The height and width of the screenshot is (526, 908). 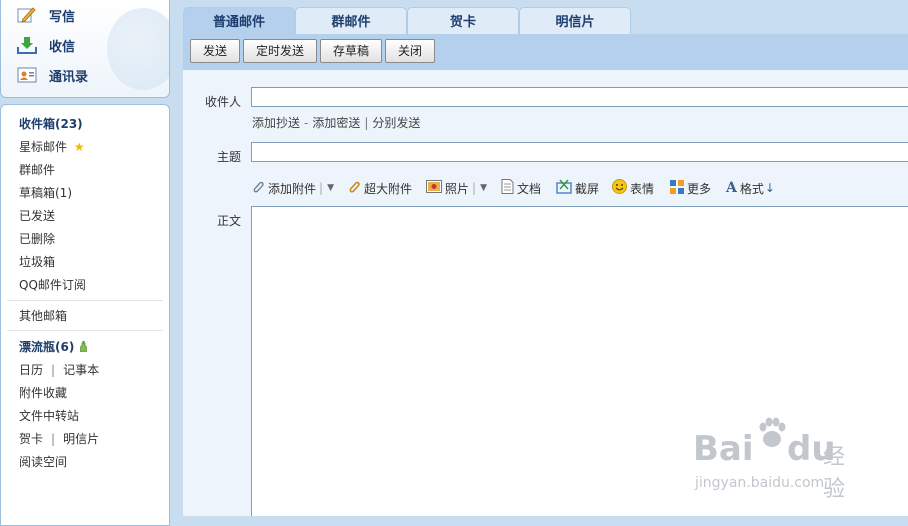 I want to click on folder-drift-bottle: 漂流瓶(6), so click(x=53, y=346).